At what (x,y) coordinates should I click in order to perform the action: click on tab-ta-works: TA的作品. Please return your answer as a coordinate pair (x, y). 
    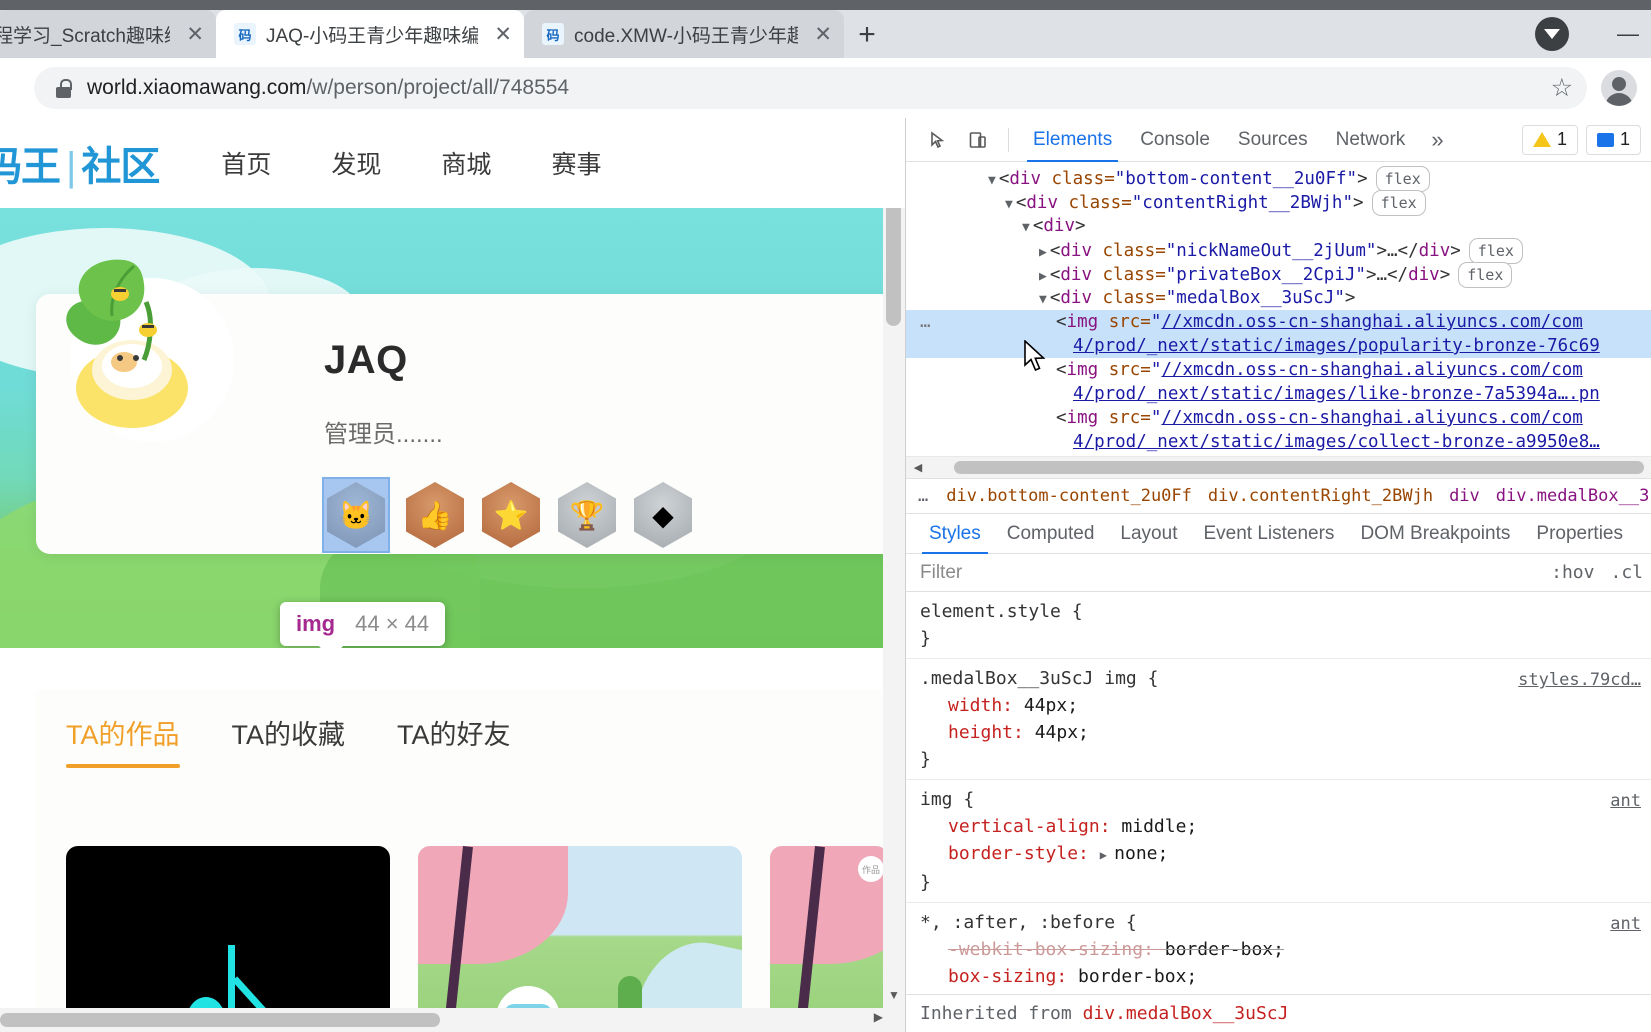
    Looking at the image, I should click on (123, 740).